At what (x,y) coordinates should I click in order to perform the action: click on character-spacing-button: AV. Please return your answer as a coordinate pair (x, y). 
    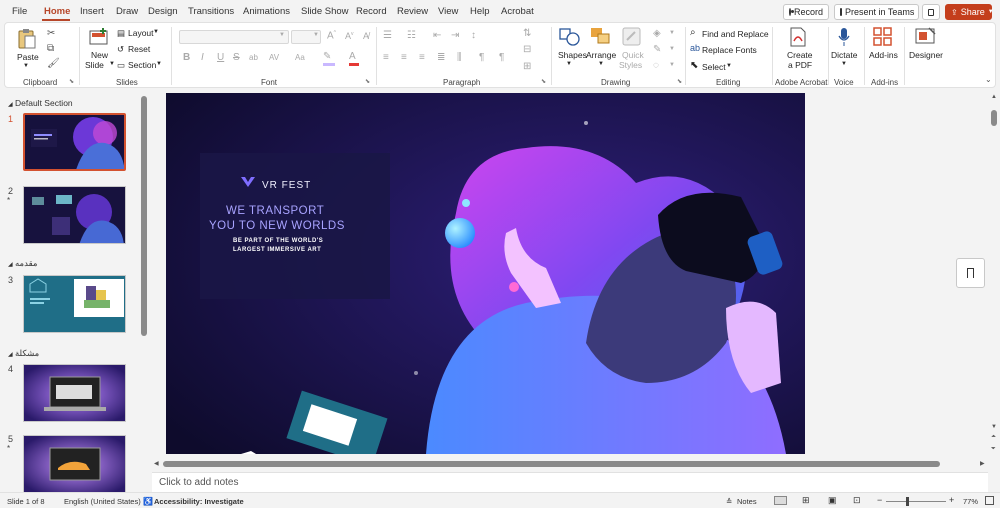
    Looking at the image, I should click on (274, 57).